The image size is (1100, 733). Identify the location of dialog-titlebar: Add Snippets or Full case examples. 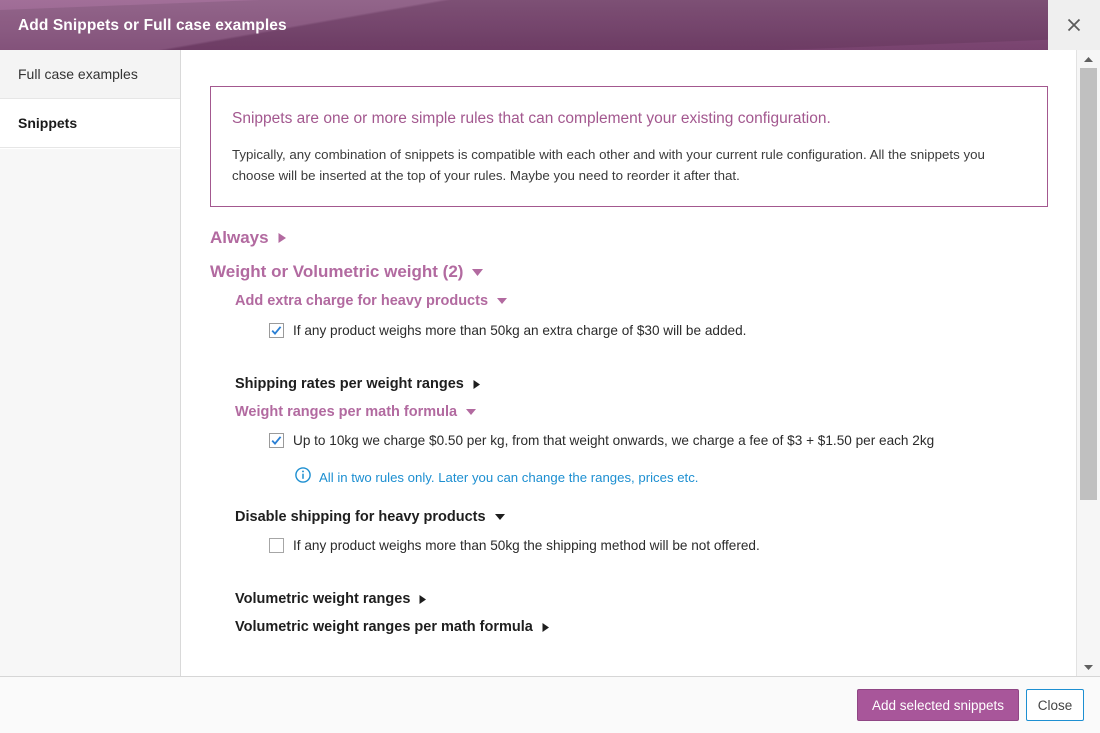
(524, 25).